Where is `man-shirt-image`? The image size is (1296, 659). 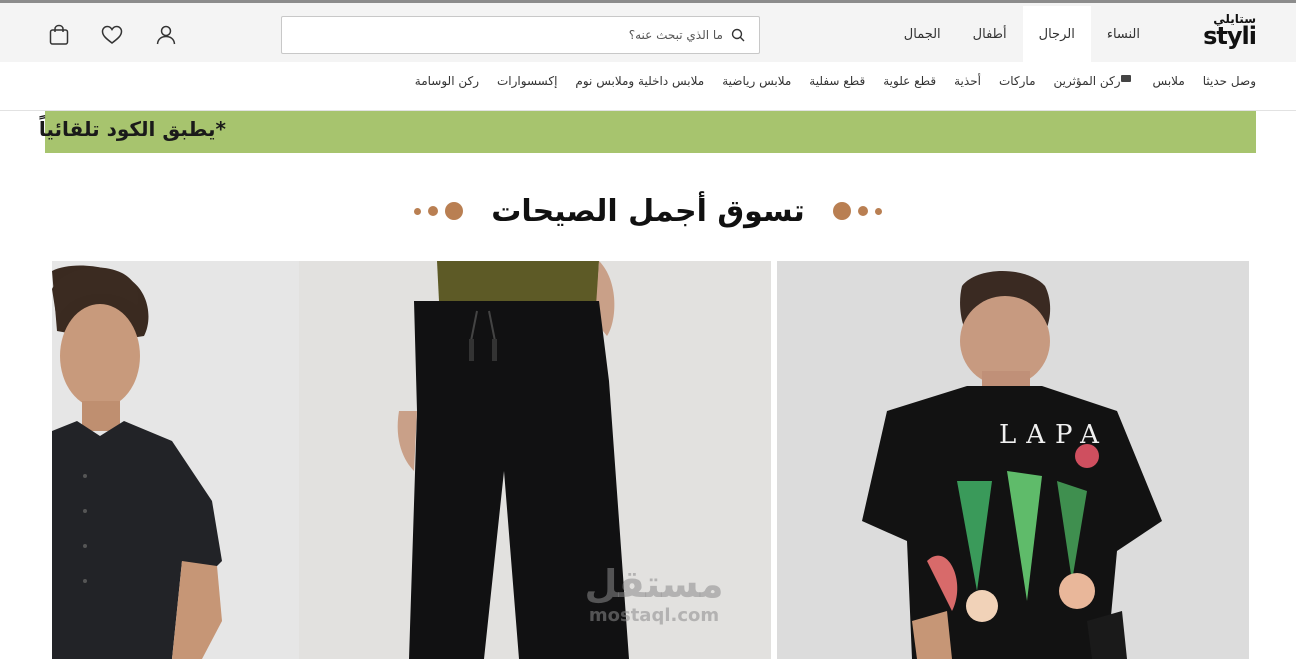 man-shirt-image is located at coordinates (175, 460).